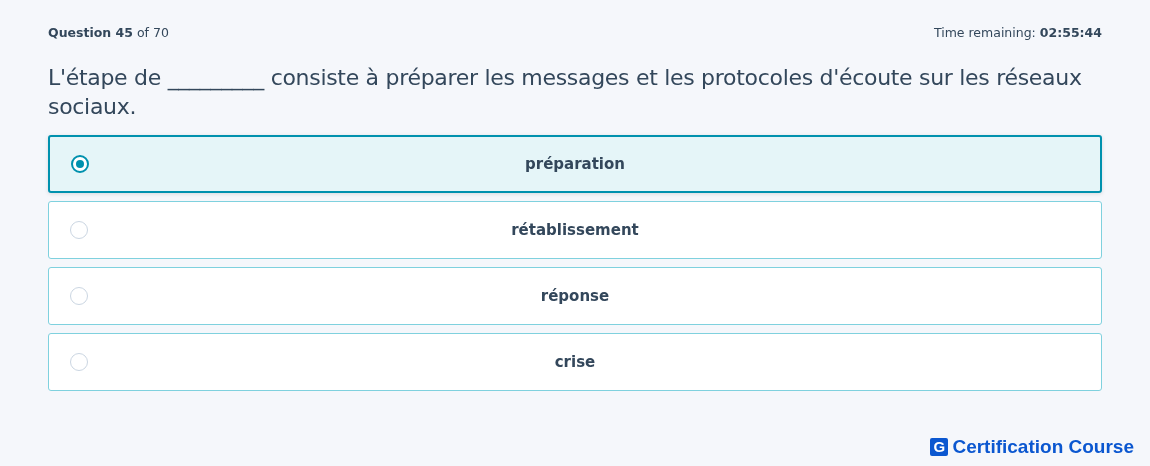  I want to click on answer-option: préparation, so click(575, 164).